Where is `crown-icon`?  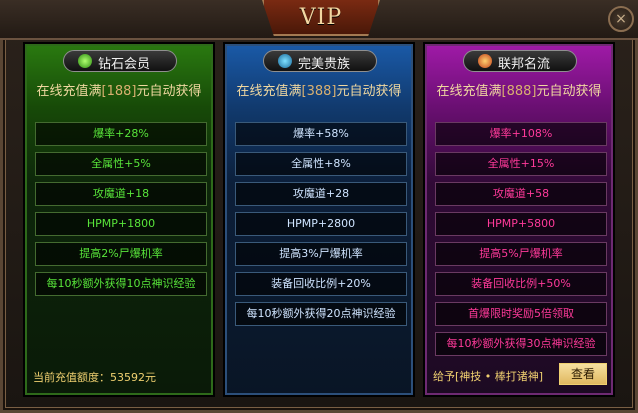
crown-icon is located at coordinates (485, 61).